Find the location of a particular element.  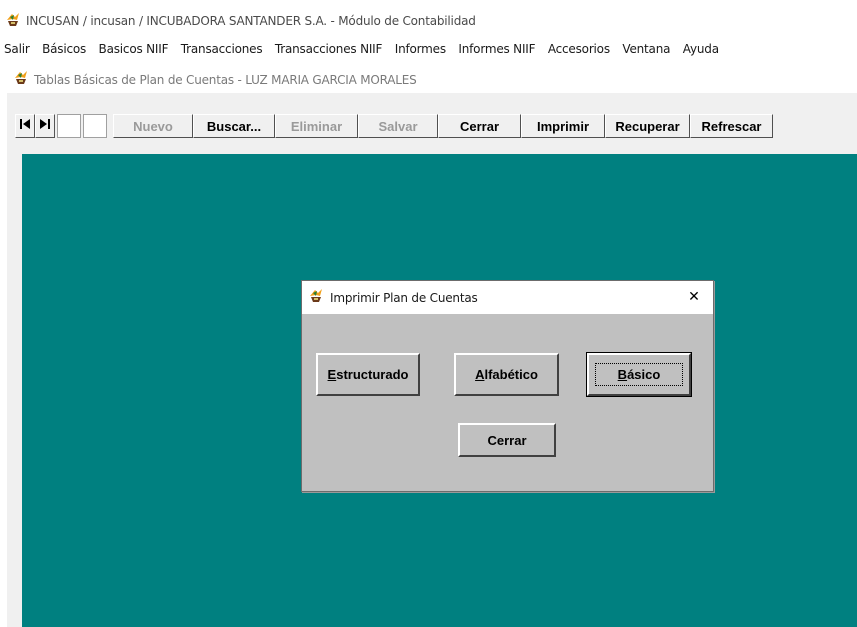

alfabetico-button: Alfabético is located at coordinates (506, 374).